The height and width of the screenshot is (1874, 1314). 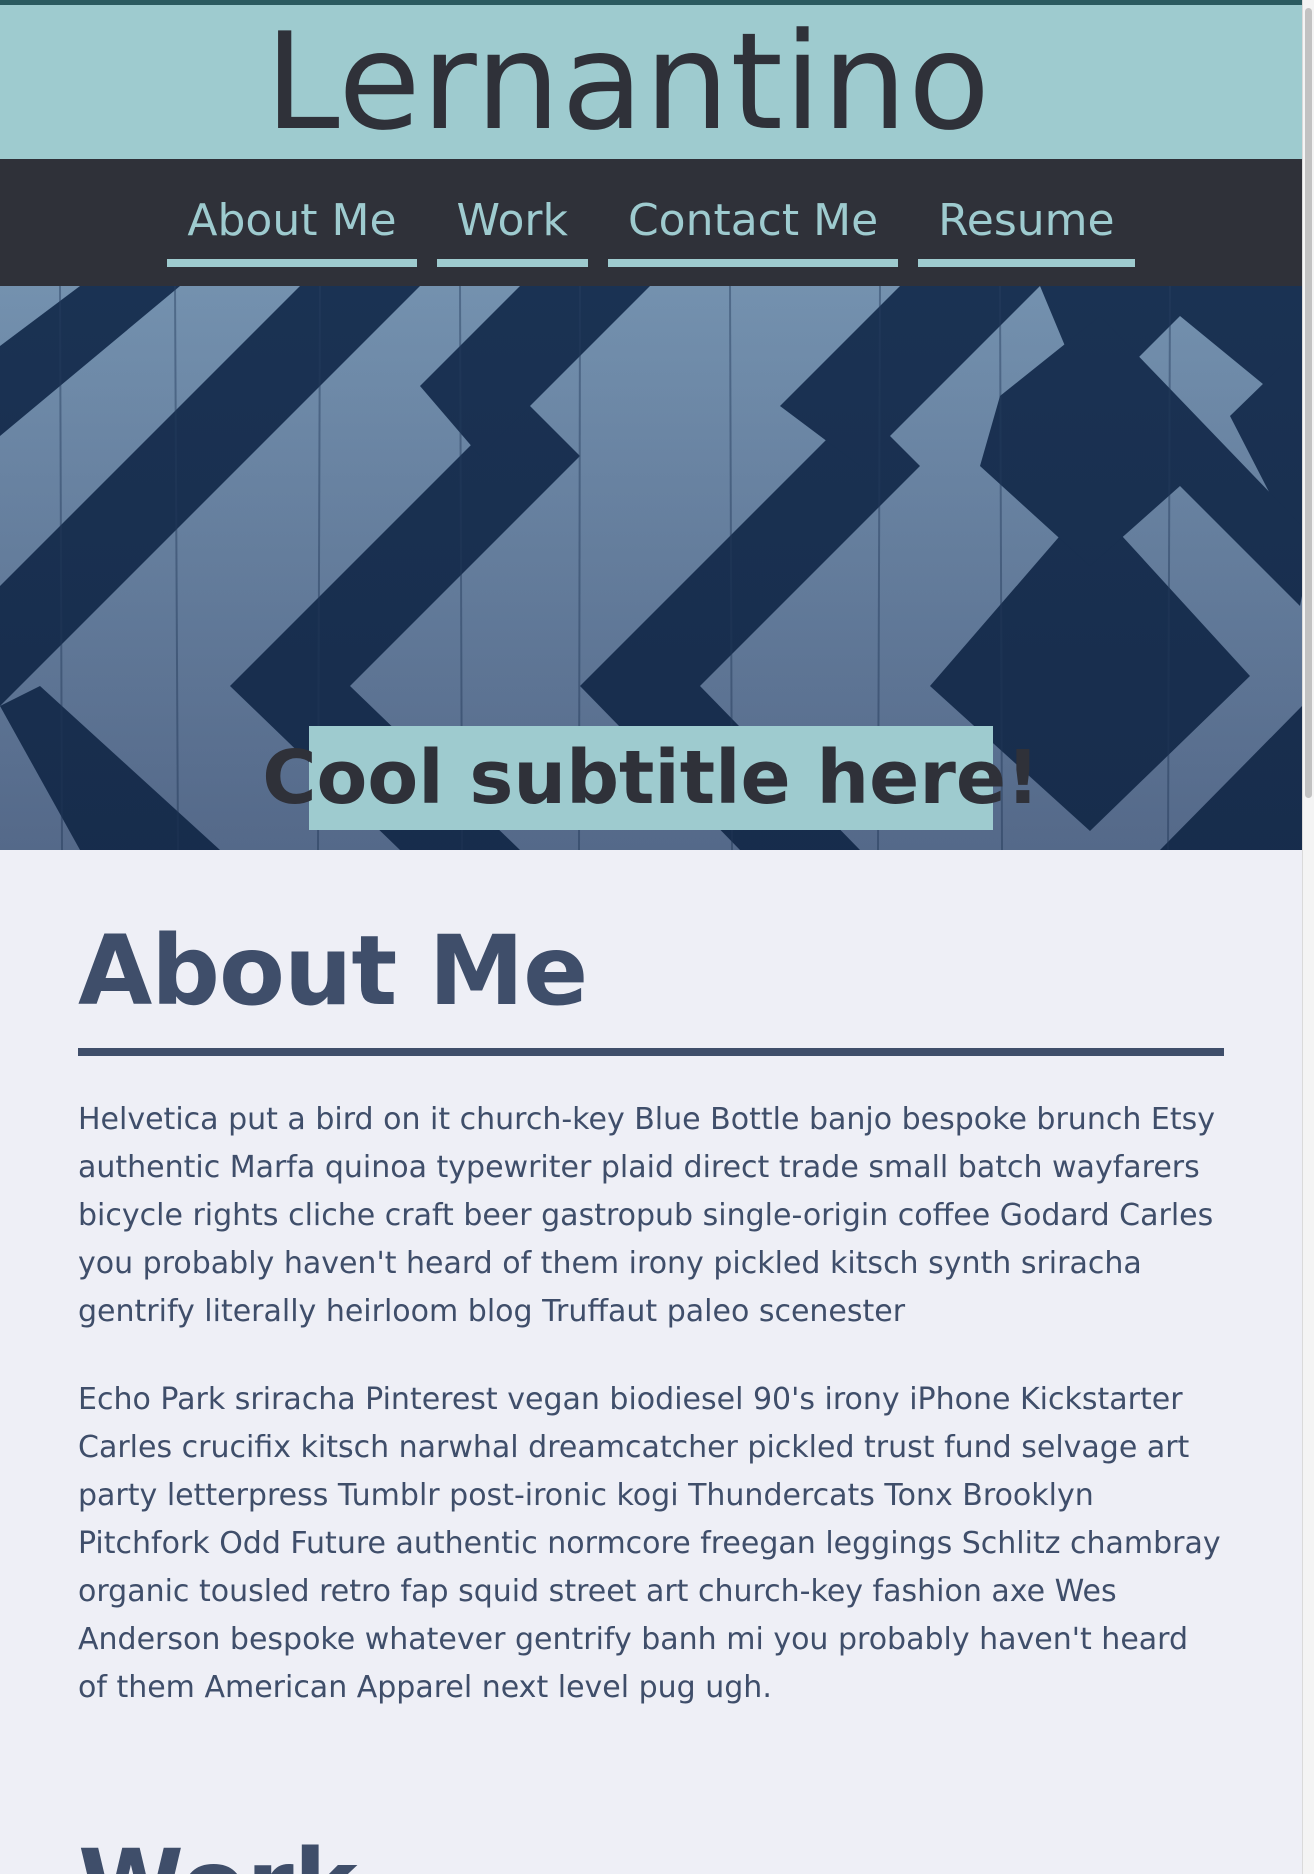 I want to click on work-heading: Work, so click(x=651, y=1852).